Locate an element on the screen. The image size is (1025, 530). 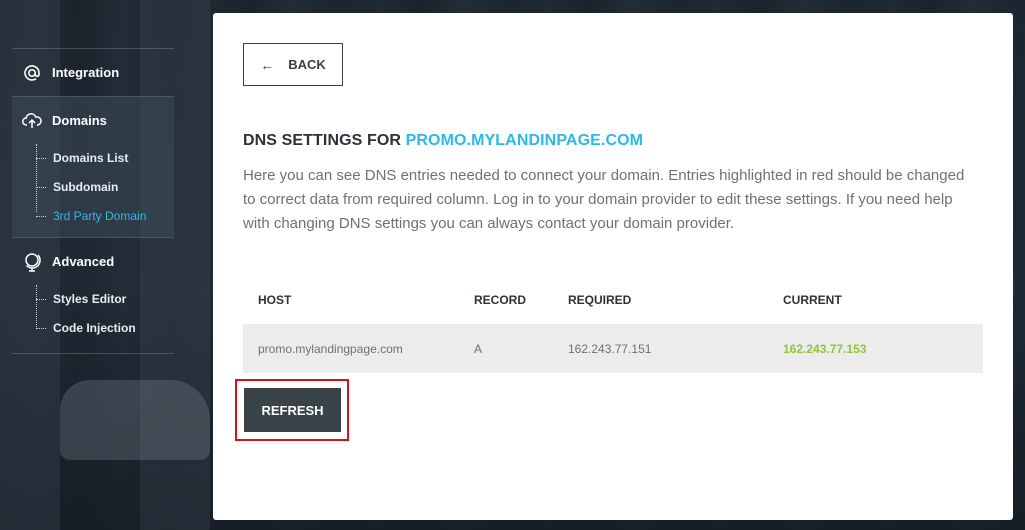
table-header: HOST RECORD REQUIRED CURRENT is located at coordinates (613, 300).